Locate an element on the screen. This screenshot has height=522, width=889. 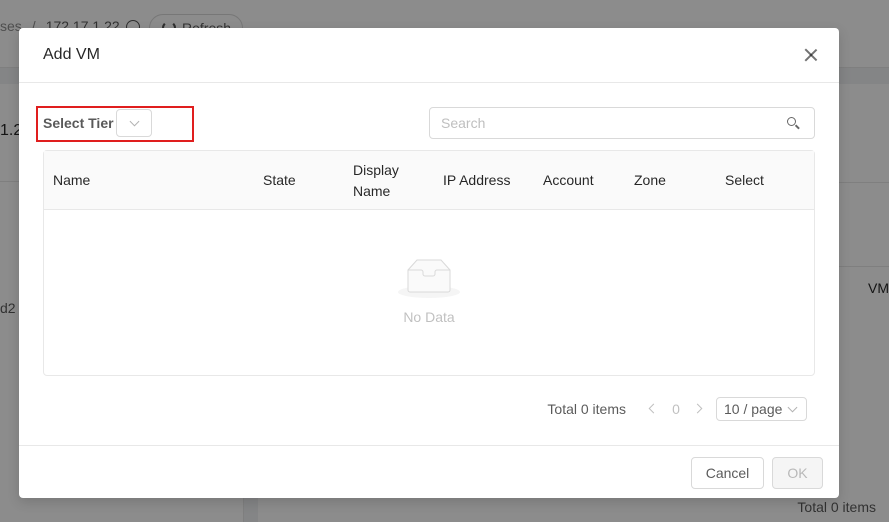
search-box is located at coordinates (622, 123).